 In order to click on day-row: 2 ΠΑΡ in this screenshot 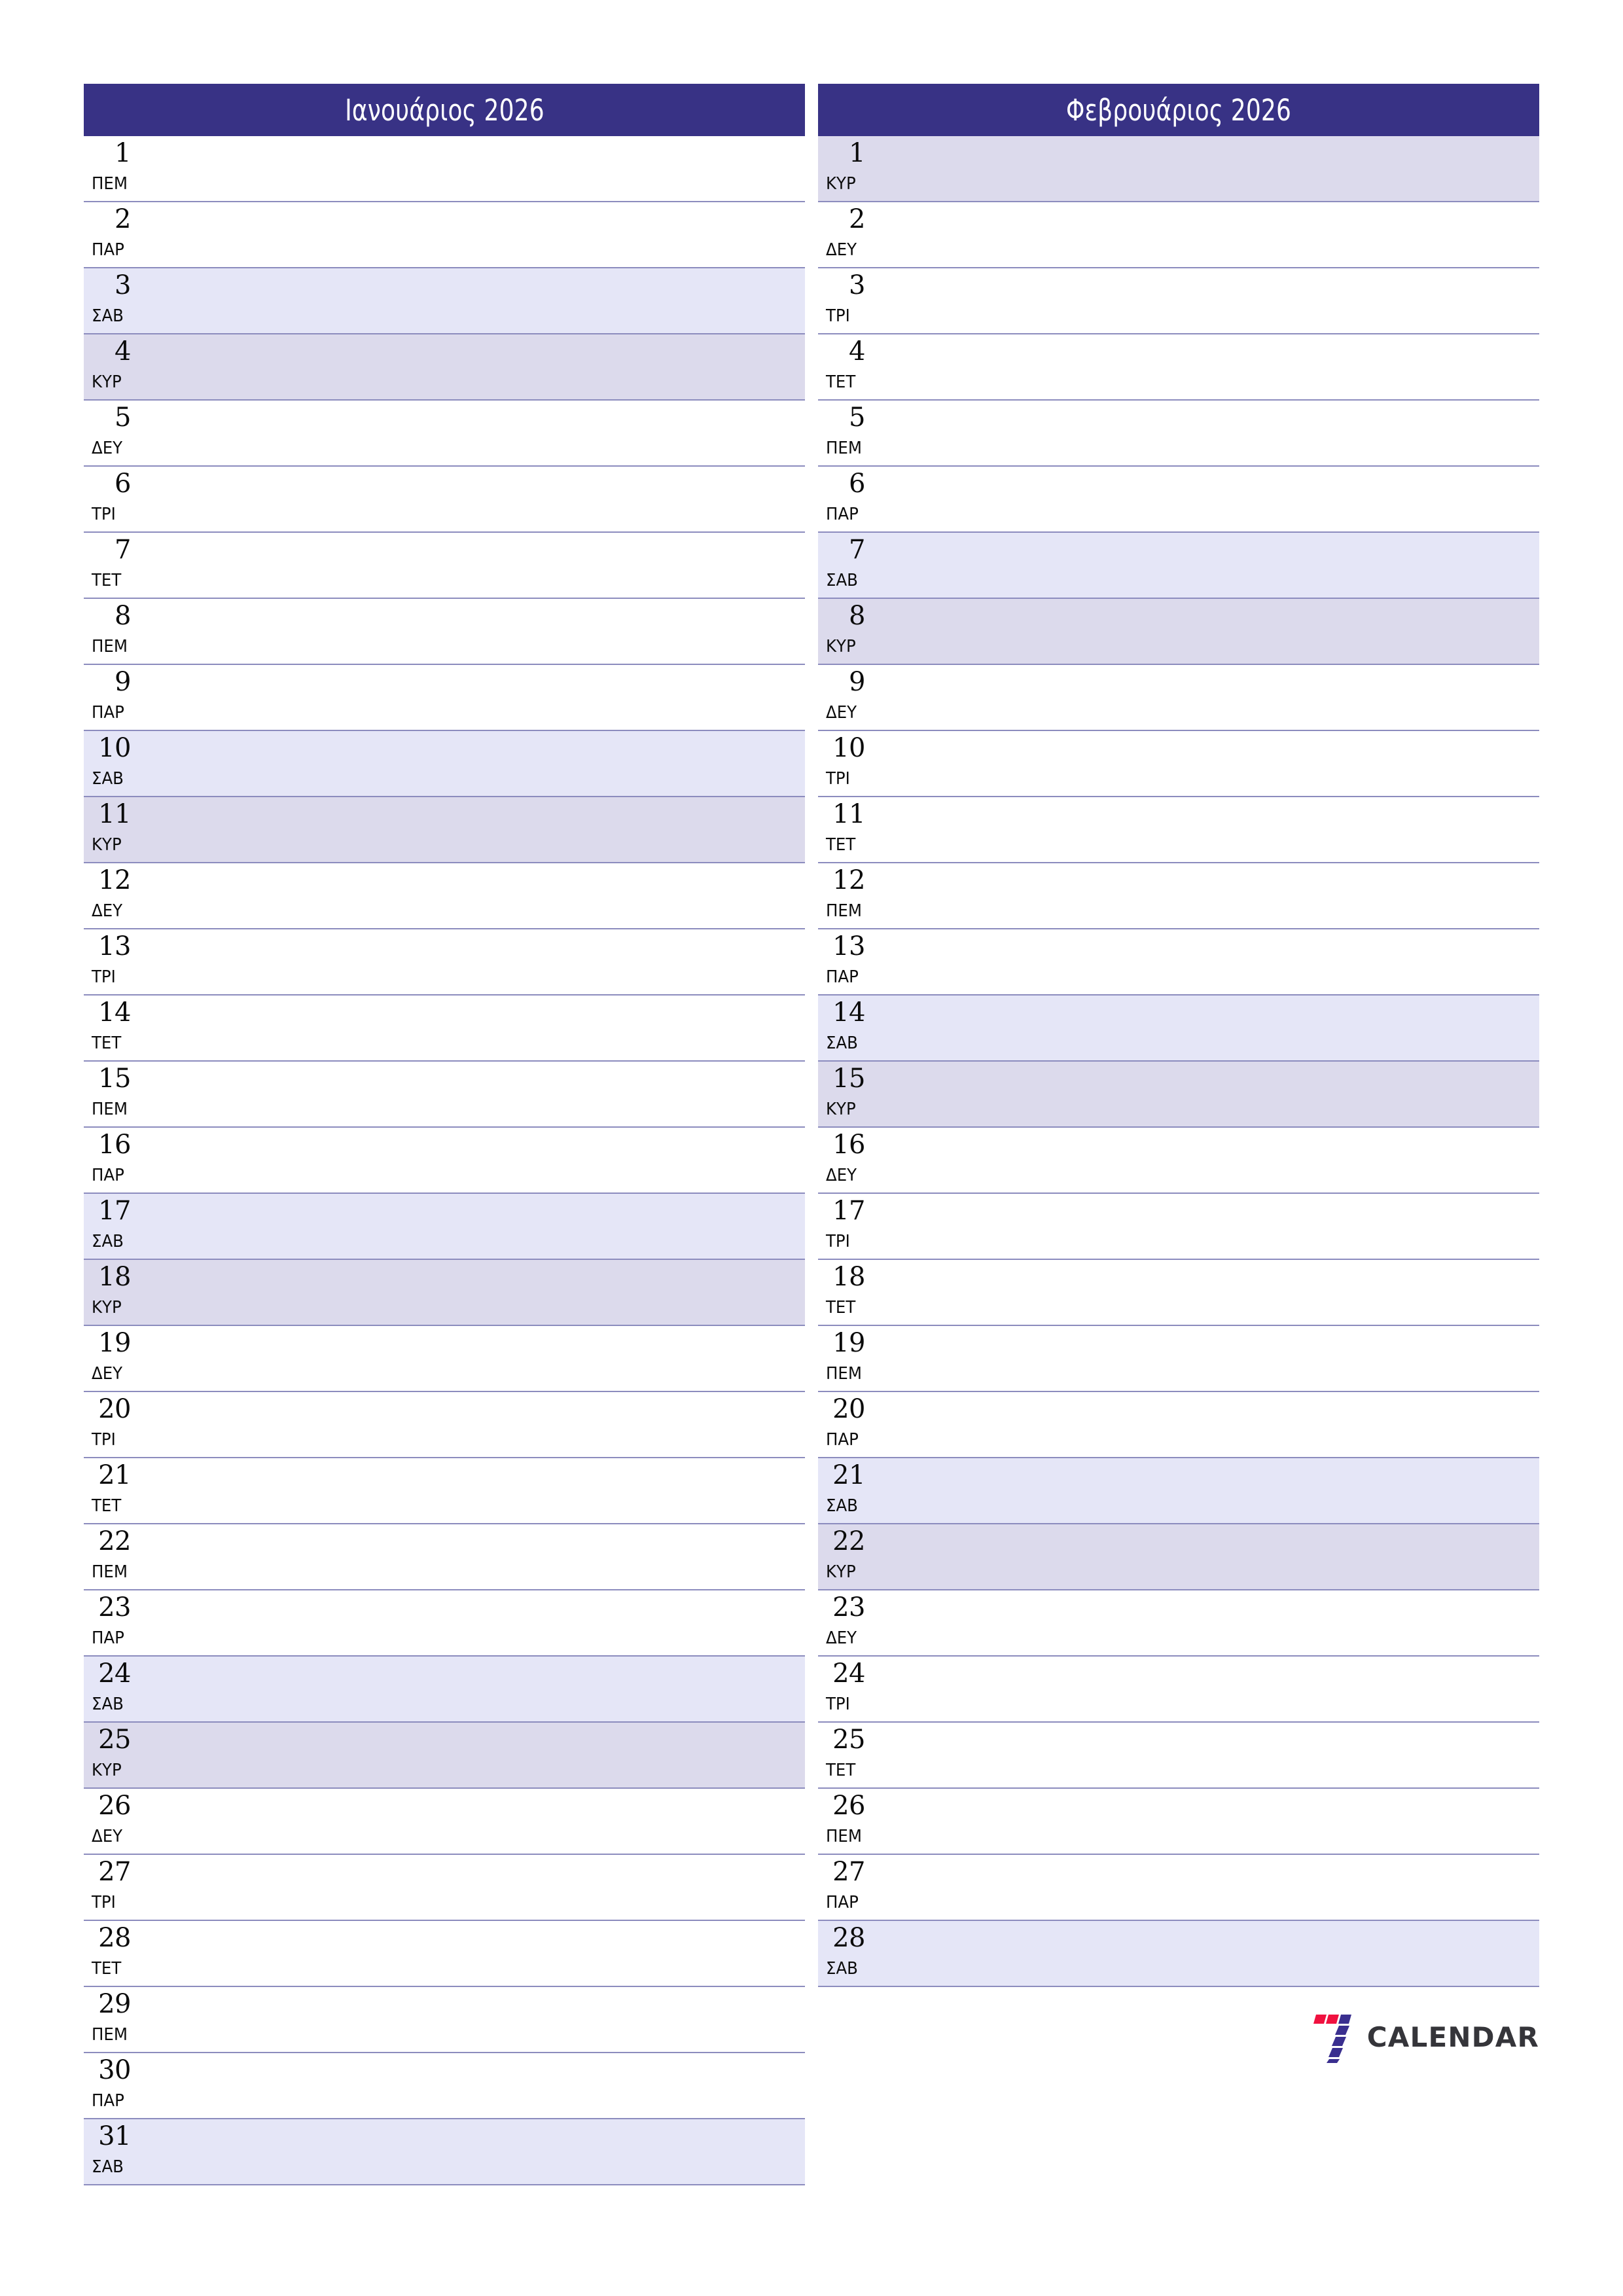, I will do `click(445, 235)`.